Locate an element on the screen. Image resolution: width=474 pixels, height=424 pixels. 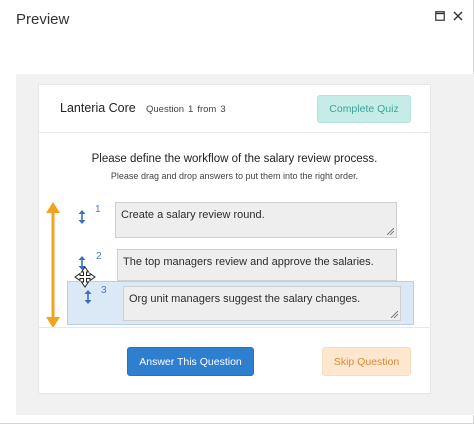
vertical-double-arrow-icon is located at coordinates (53, 265).